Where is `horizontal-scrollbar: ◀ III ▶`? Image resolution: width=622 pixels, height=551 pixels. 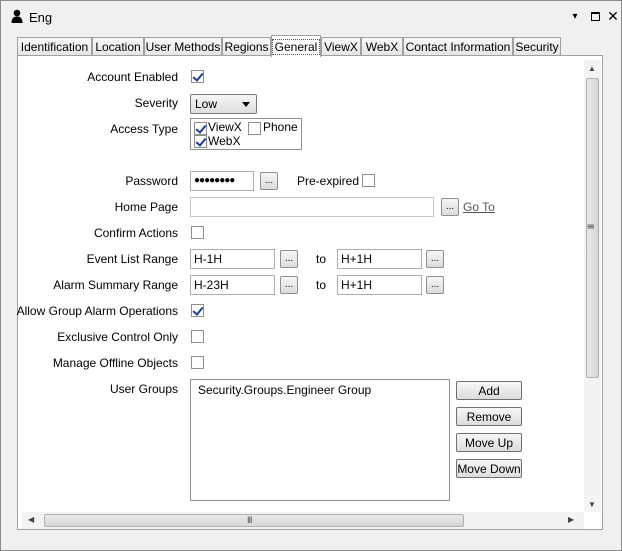
horizontal-scrollbar: ◀ III ▶ is located at coordinates (303, 520).